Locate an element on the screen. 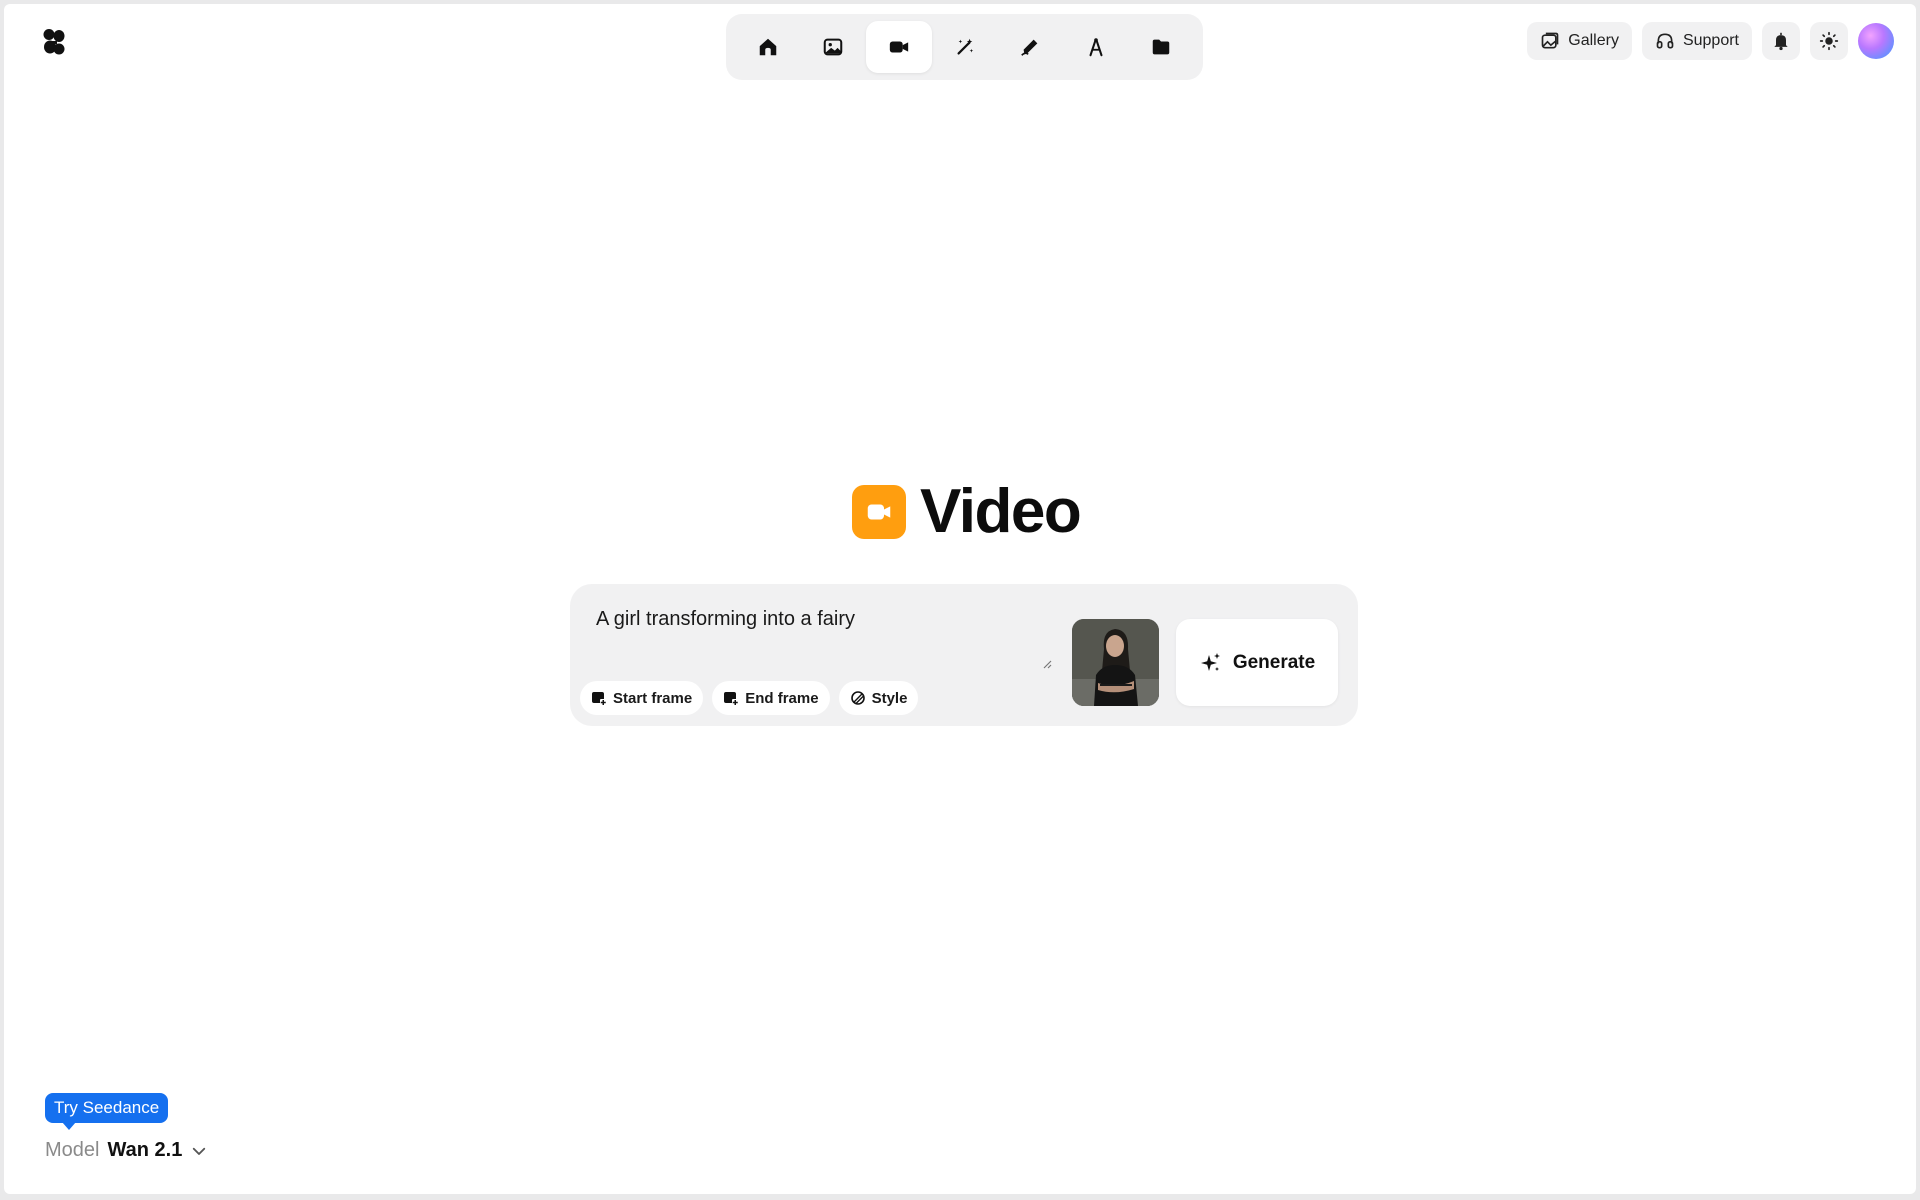 The image size is (1920, 1200). style-icon is located at coordinates (857, 698).